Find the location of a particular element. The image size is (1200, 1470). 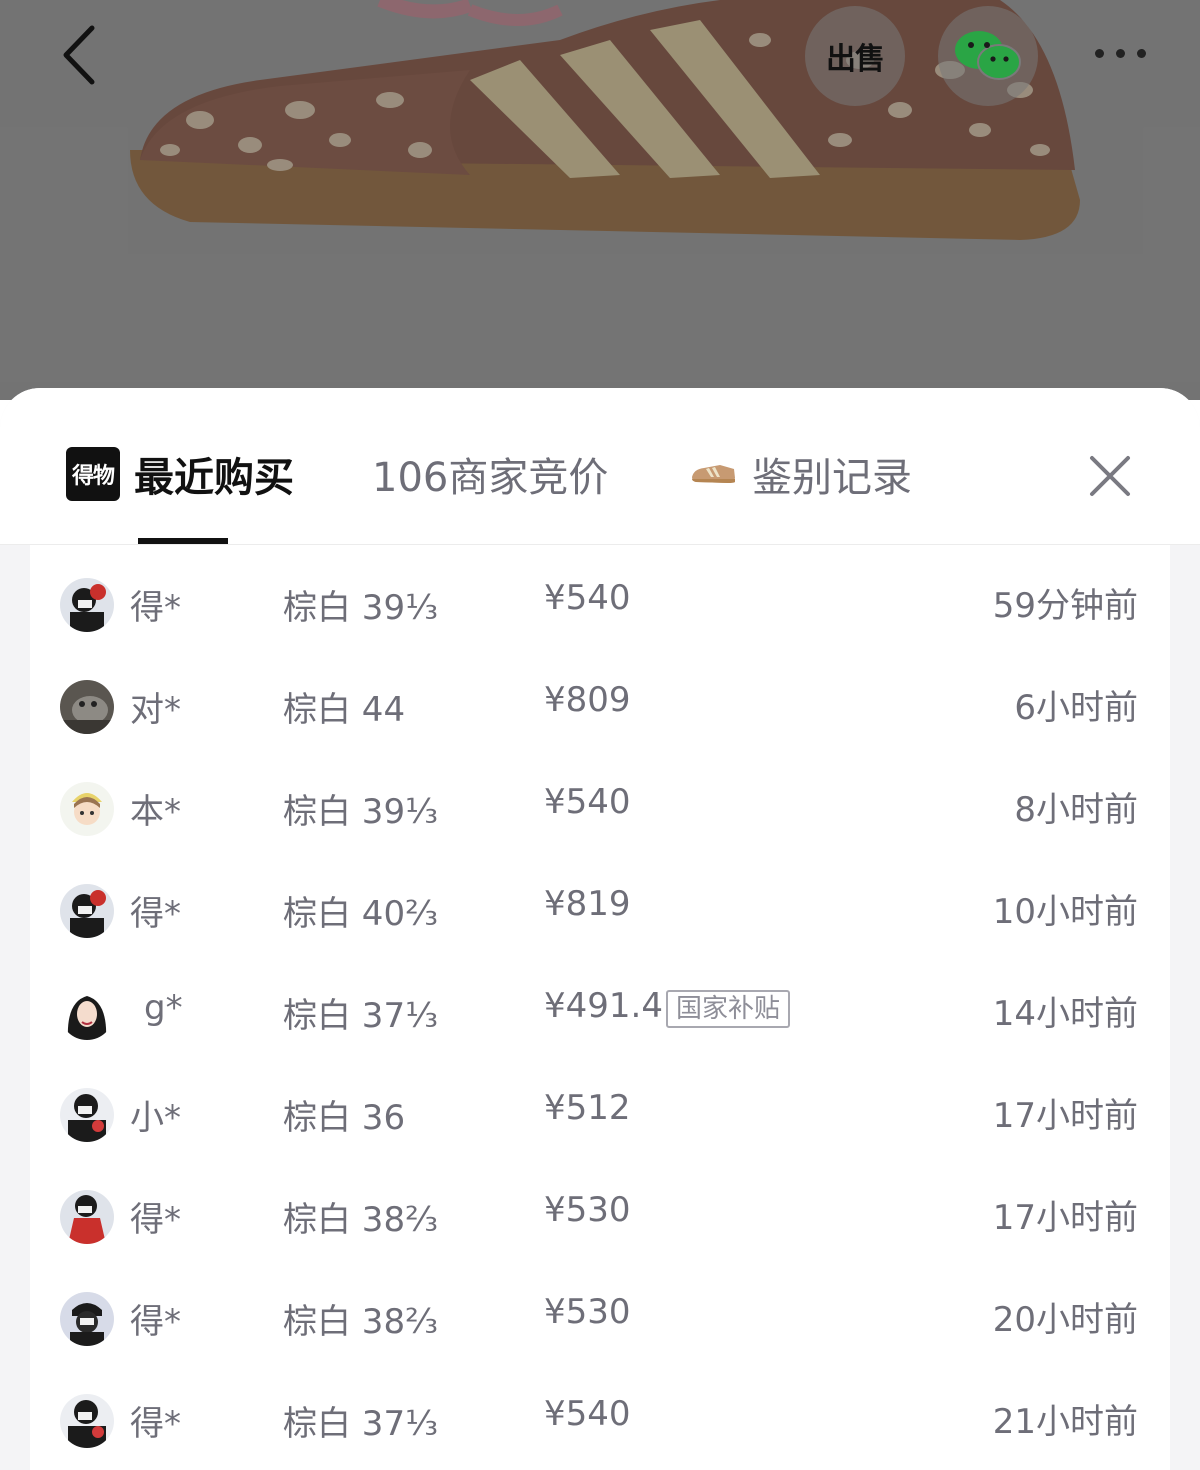

buyer-name: g* is located at coordinates (163, 1008).